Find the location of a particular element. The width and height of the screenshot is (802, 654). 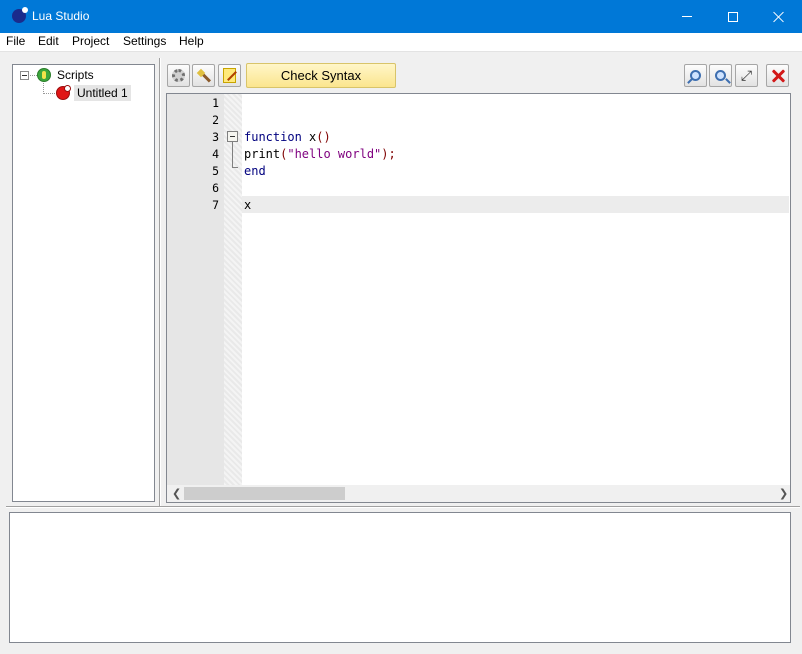

line-number: 6 is located at coordinates (215, 188).